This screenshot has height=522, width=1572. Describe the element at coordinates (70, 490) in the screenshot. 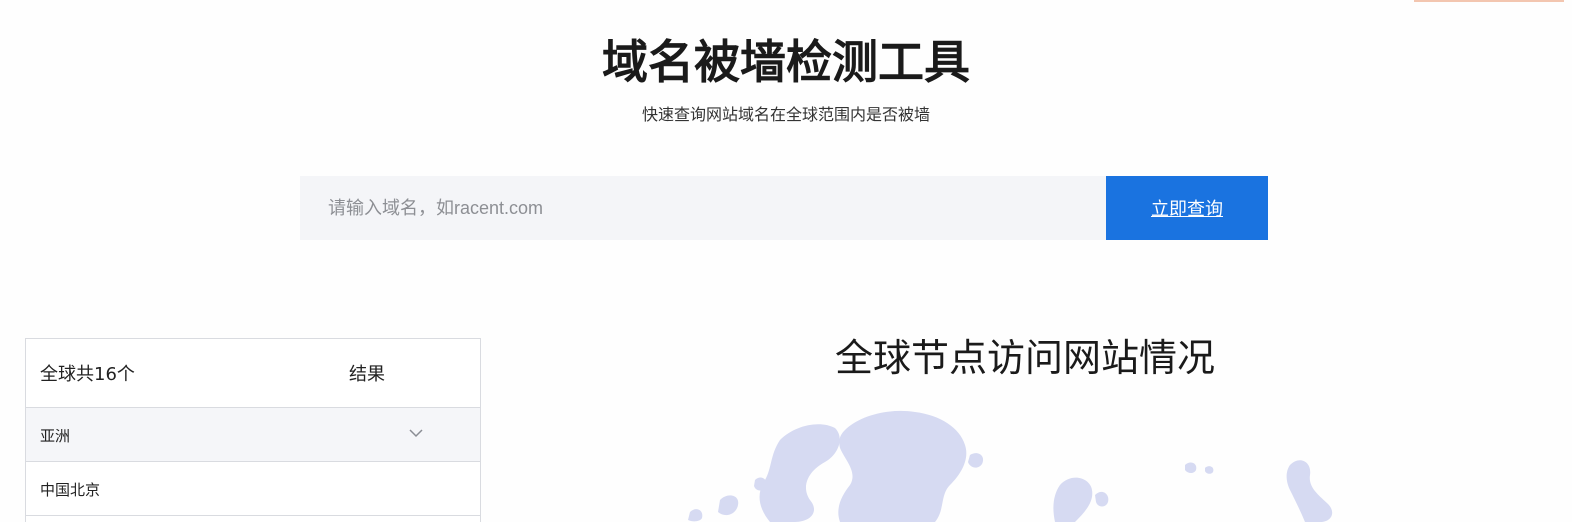

I see `location-label: 中国北京` at that location.